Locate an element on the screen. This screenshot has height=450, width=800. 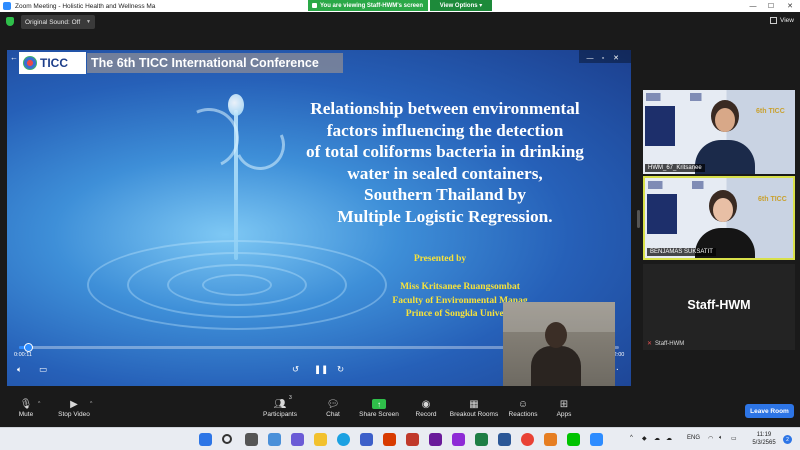
record-button: ◉ Record is located at coordinates (426, 411).